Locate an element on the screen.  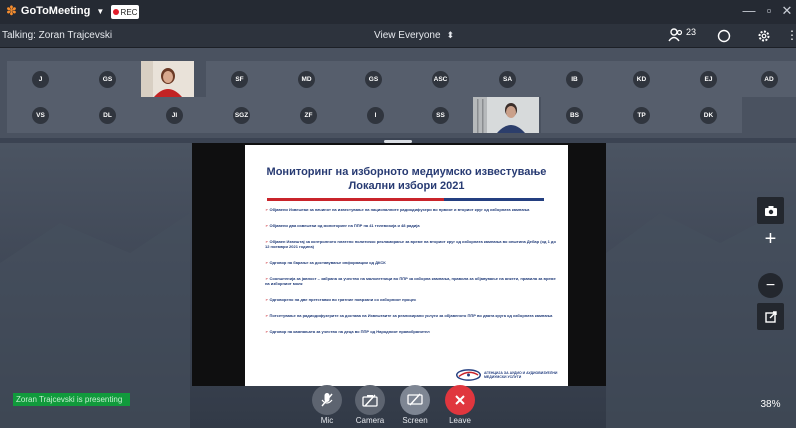
participant-initials: EJ is located at coordinates (708, 79).